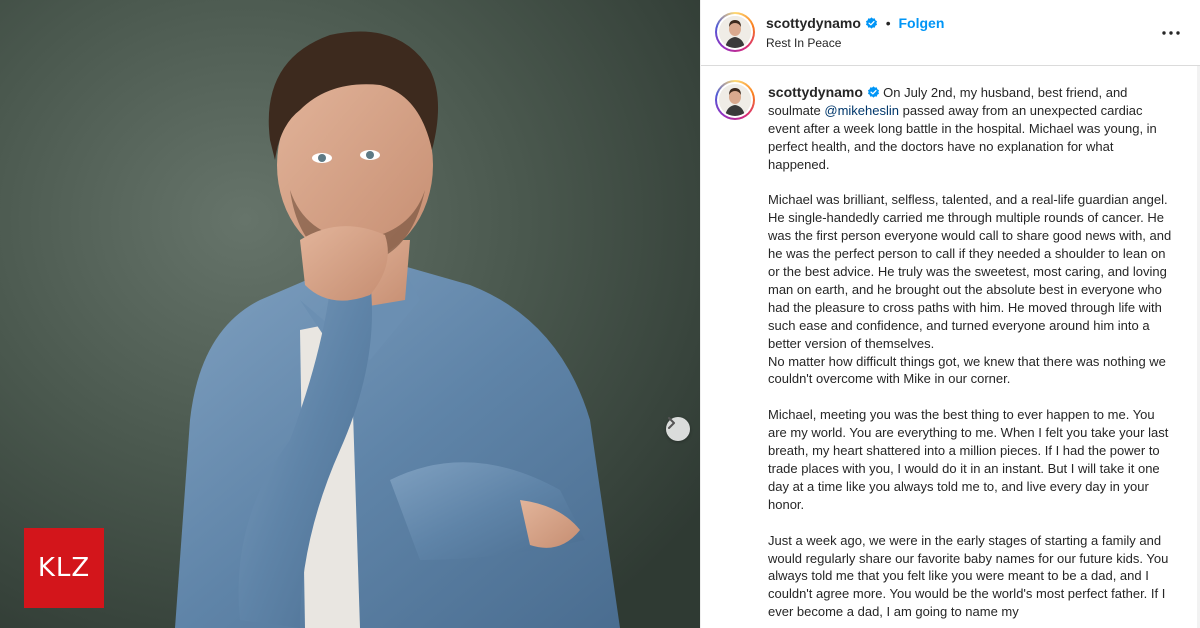  Describe the element at coordinates (813, 23) in the screenshot. I see `header-username: scottydynamo` at that location.